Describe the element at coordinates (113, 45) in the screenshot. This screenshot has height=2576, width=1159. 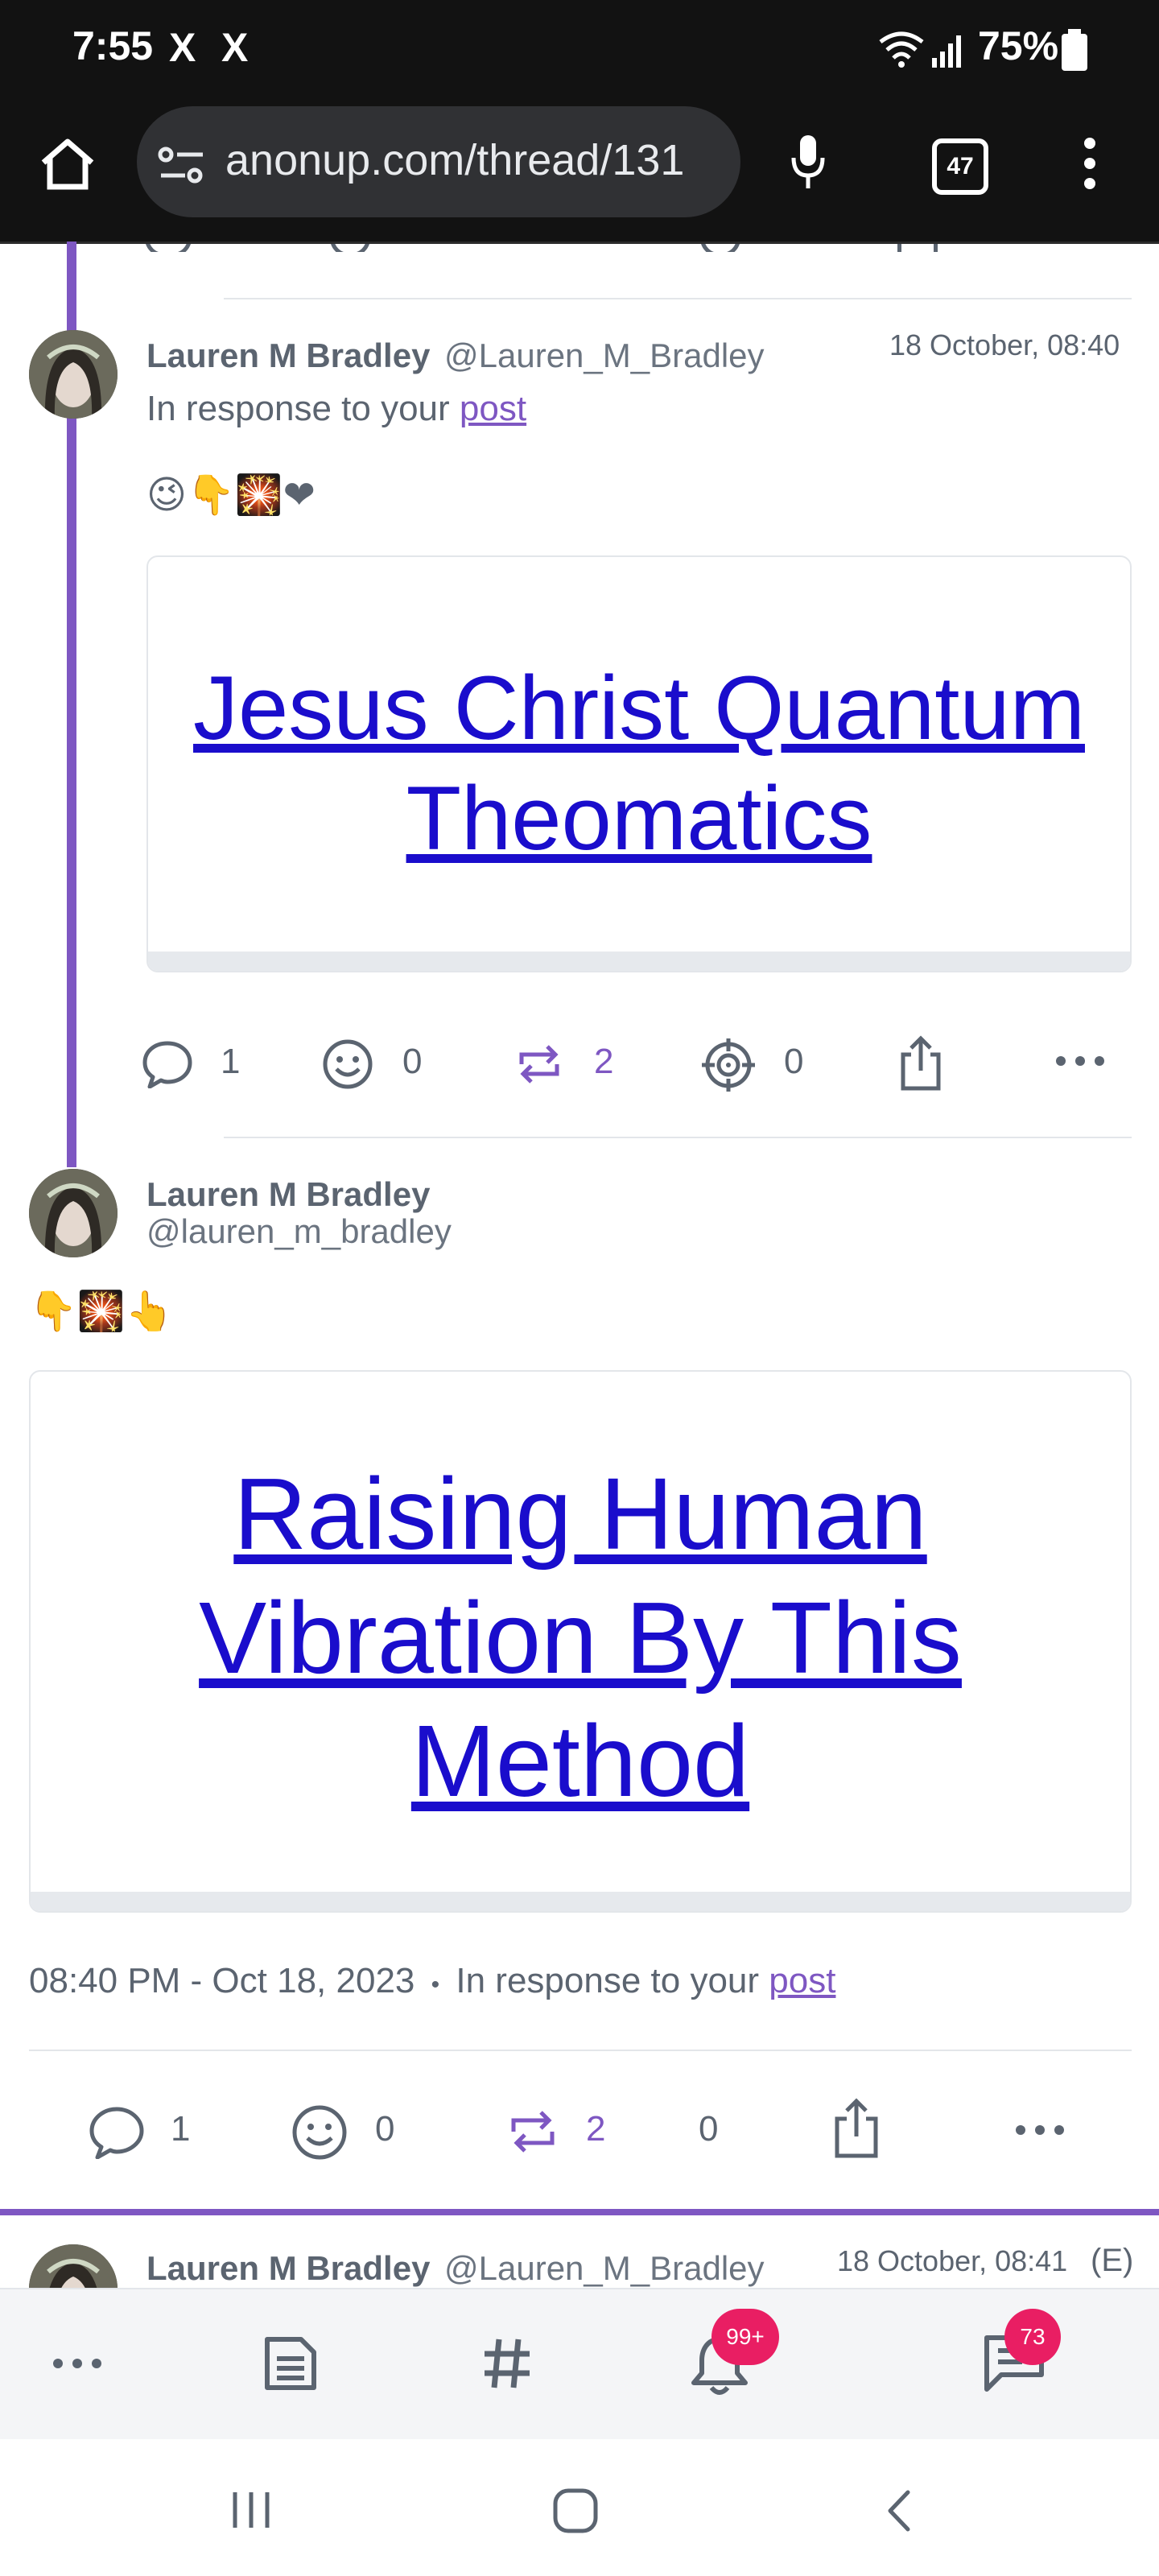
I see `status-time: 7:55` at that location.